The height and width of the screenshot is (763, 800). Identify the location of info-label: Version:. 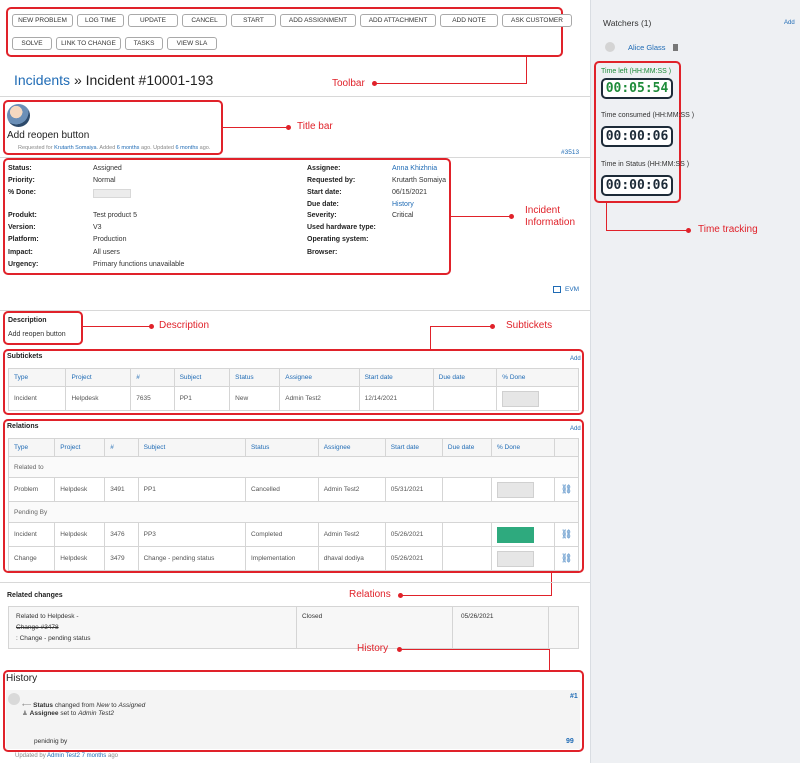
(22, 227).